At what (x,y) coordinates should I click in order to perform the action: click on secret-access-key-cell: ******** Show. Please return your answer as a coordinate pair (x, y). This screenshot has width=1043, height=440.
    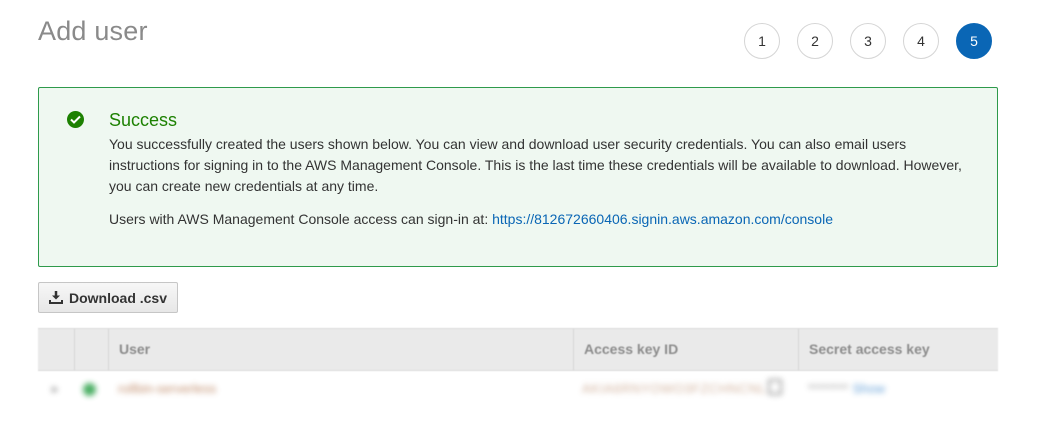
    Looking at the image, I should click on (846, 388).